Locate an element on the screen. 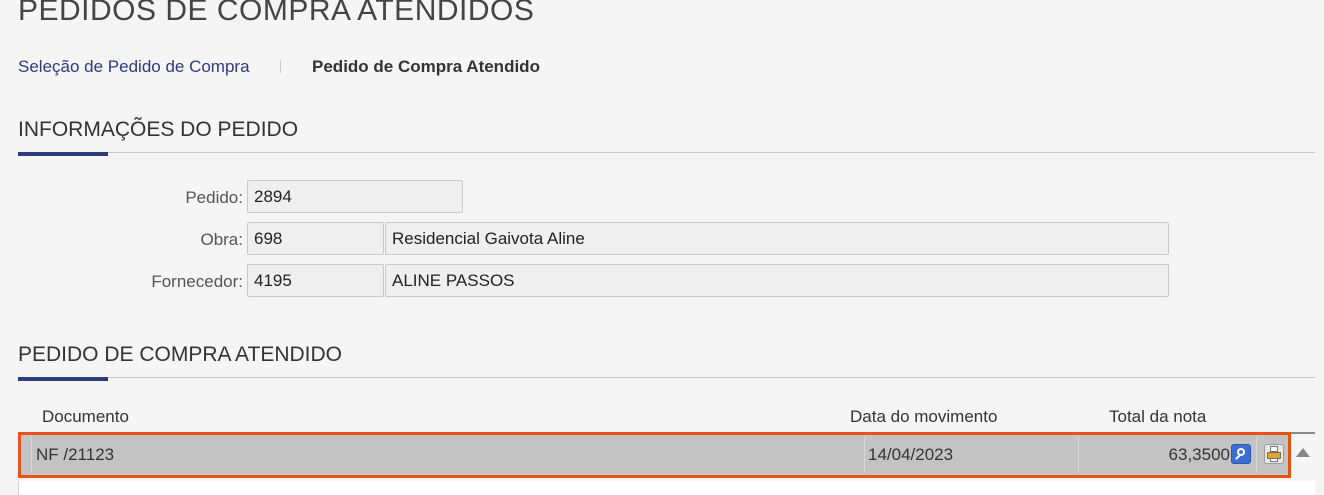 This screenshot has height=495, width=1324. column-header-documento: Documento is located at coordinates (85, 417).